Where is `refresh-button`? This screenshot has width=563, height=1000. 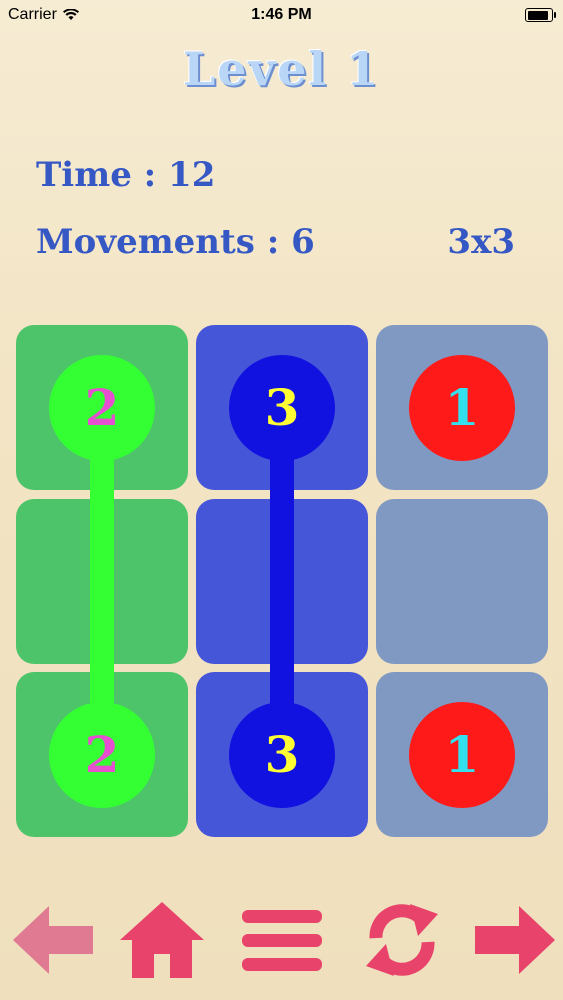
refresh-button is located at coordinates (402, 940).